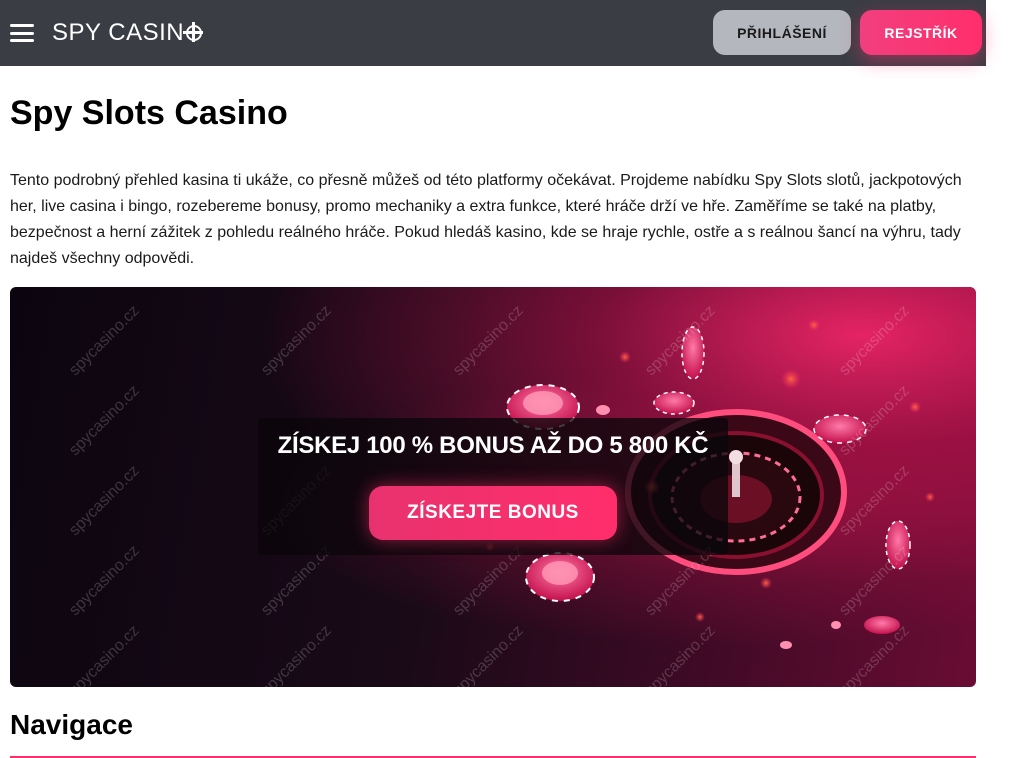  What do you see at coordinates (493, 513) in the screenshot?
I see `get-bonus-button: ZÍSKEJTE BONUS` at bounding box center [493, 513].